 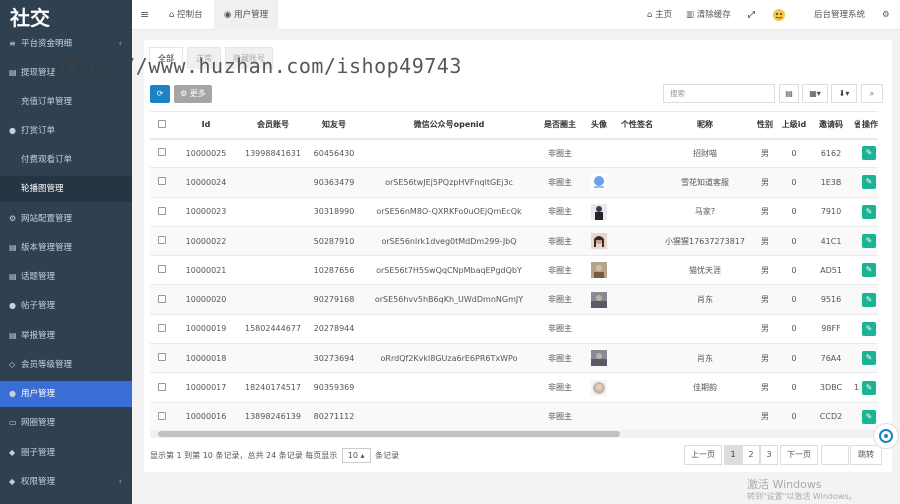 I want to click on refresh-button: ⟳, so click(x=160, y=94).